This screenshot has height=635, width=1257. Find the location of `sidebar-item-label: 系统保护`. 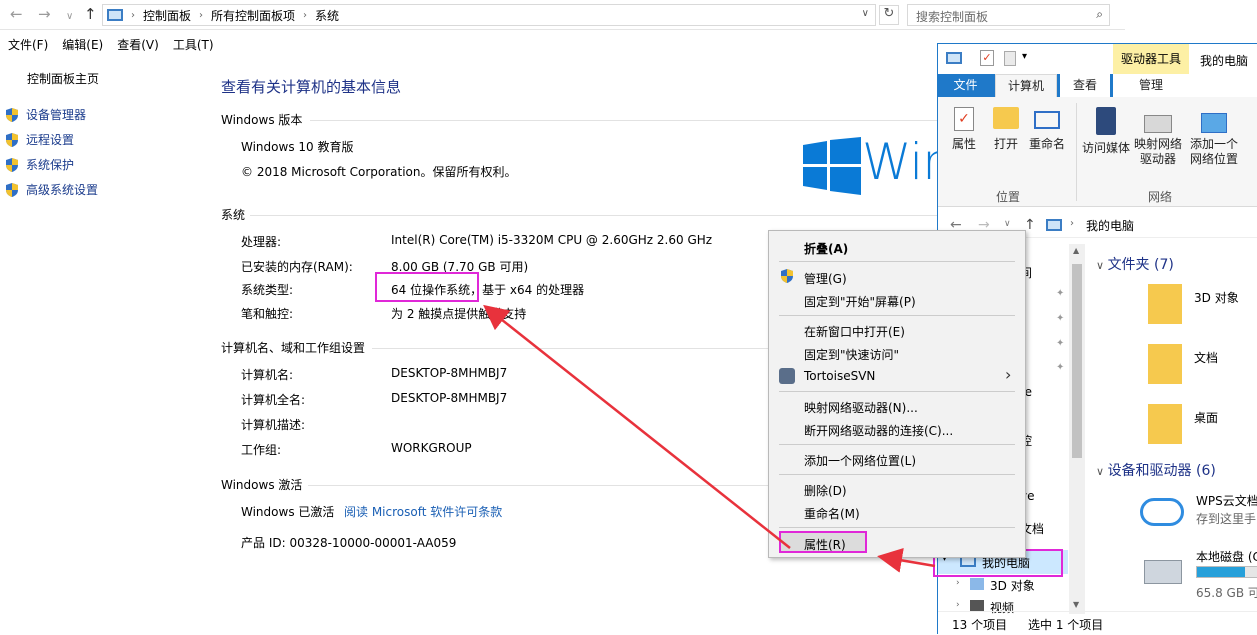

sidebar-item-label: 系统保护 is located at coordinates (50, 165).